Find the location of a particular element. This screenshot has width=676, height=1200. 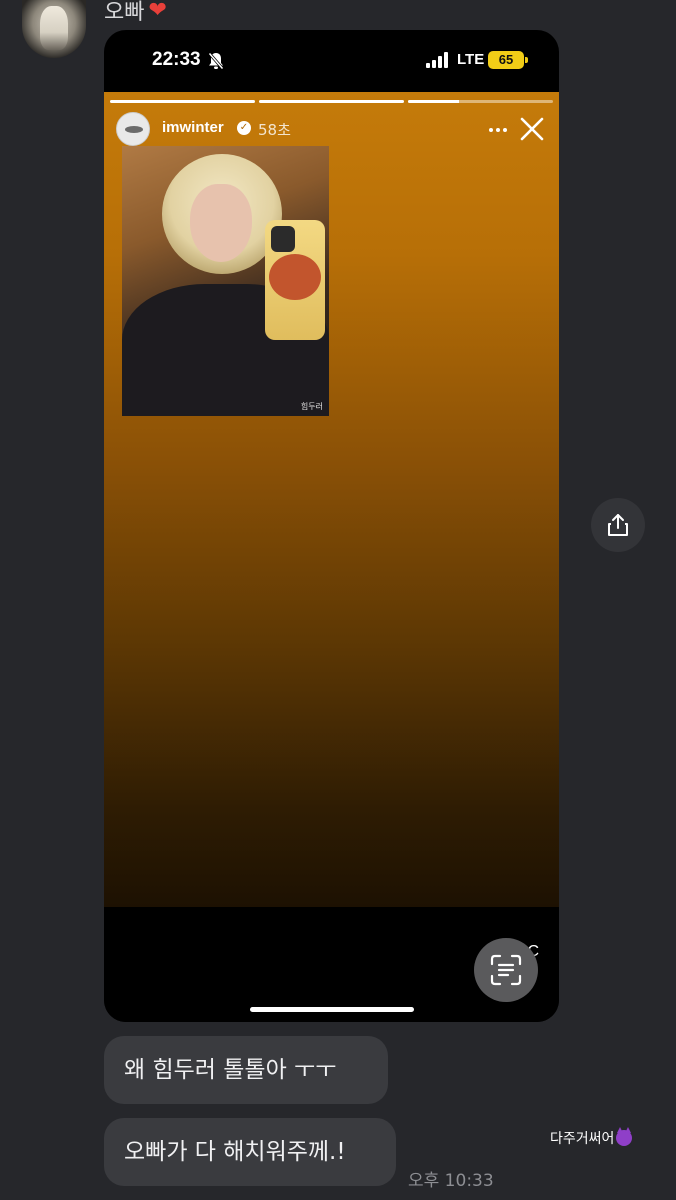

reaction-label: 다주거써어 is located at coordinates (591, 1137).